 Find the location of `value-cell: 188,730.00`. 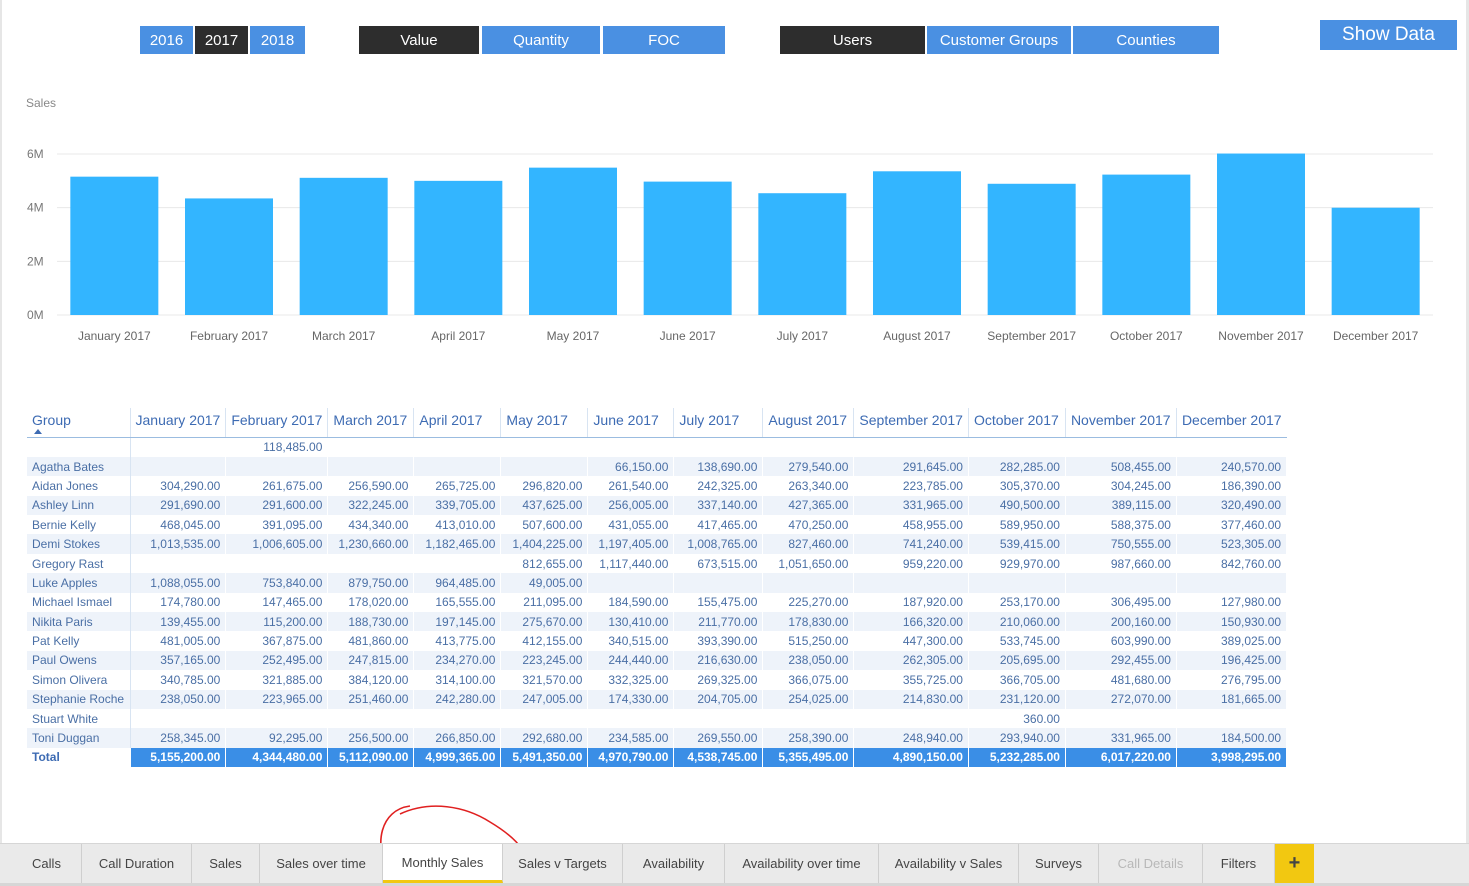

value-cell: 188,730.00 is located at coordinates (371, 622).